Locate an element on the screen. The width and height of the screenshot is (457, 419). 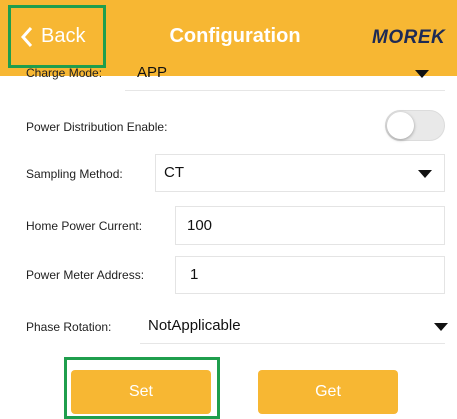
power-meter-address-value: 1 is located at coordinates (194, 274).